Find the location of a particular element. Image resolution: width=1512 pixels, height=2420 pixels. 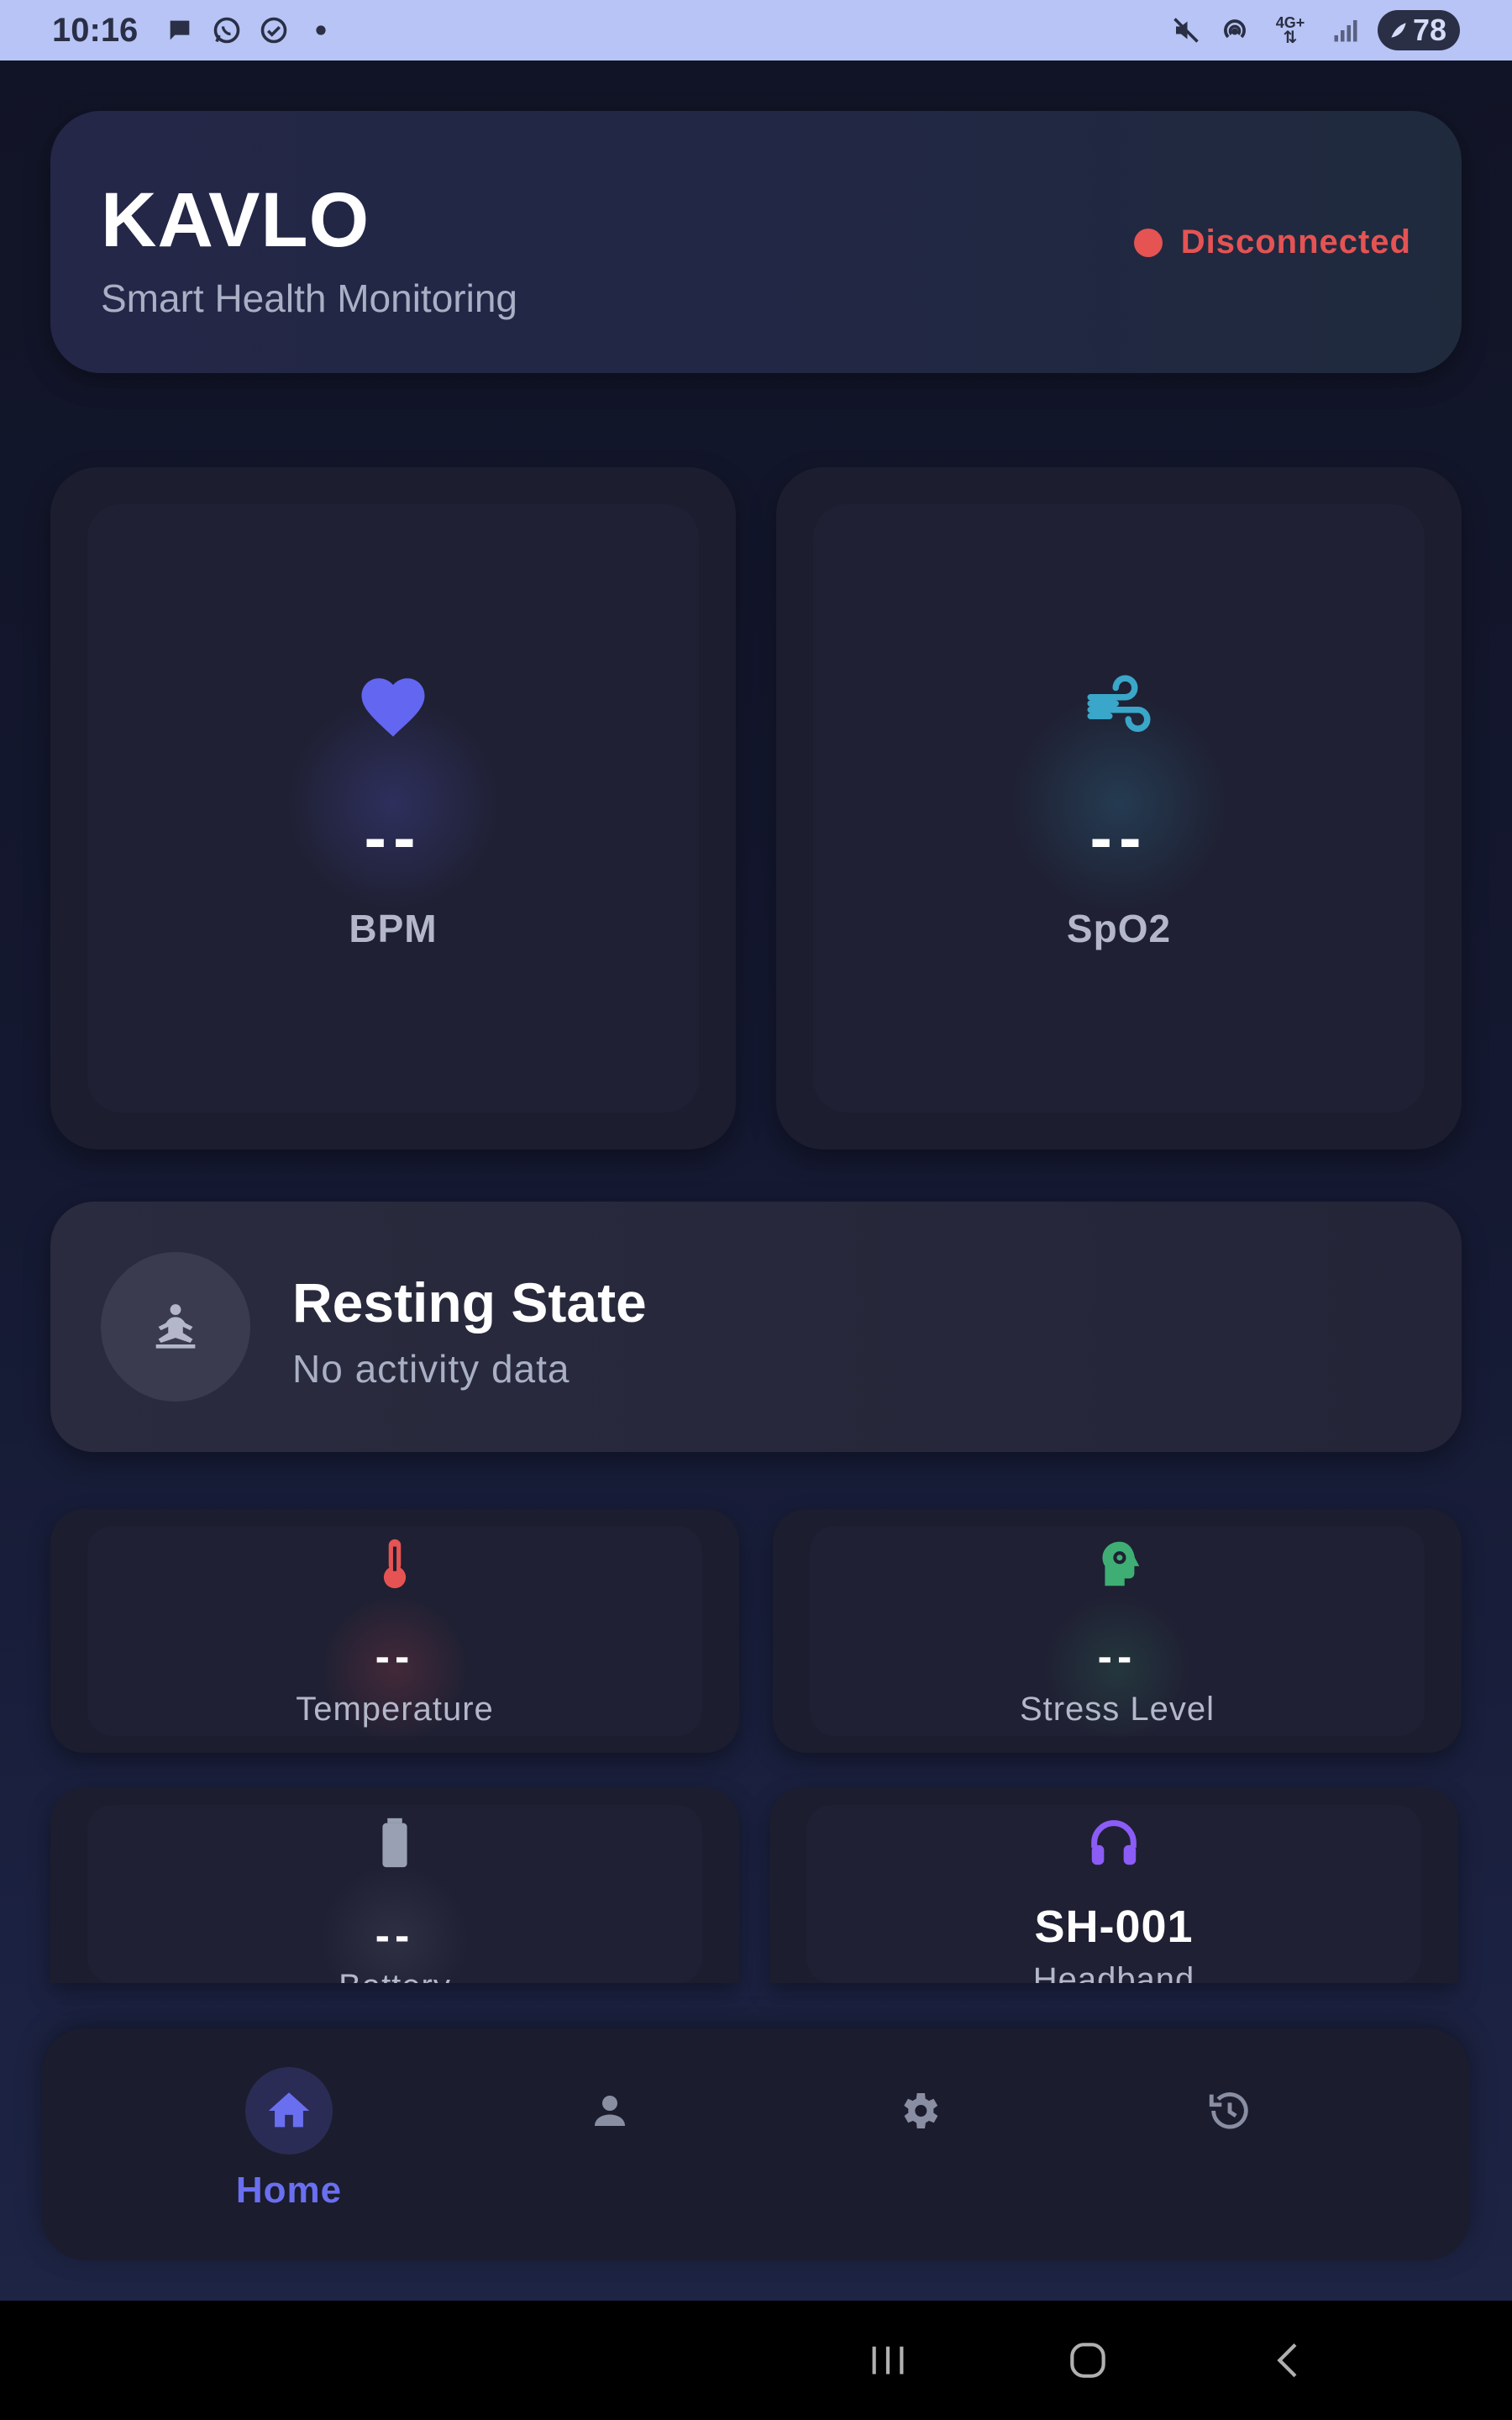

system-nav-bar is located at coordinates (756, 2360).